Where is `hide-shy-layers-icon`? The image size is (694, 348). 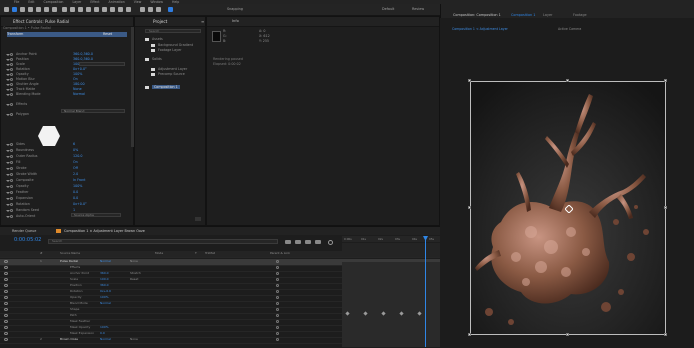 hide-shy-layers-icon is located at coordinates (308, 242).